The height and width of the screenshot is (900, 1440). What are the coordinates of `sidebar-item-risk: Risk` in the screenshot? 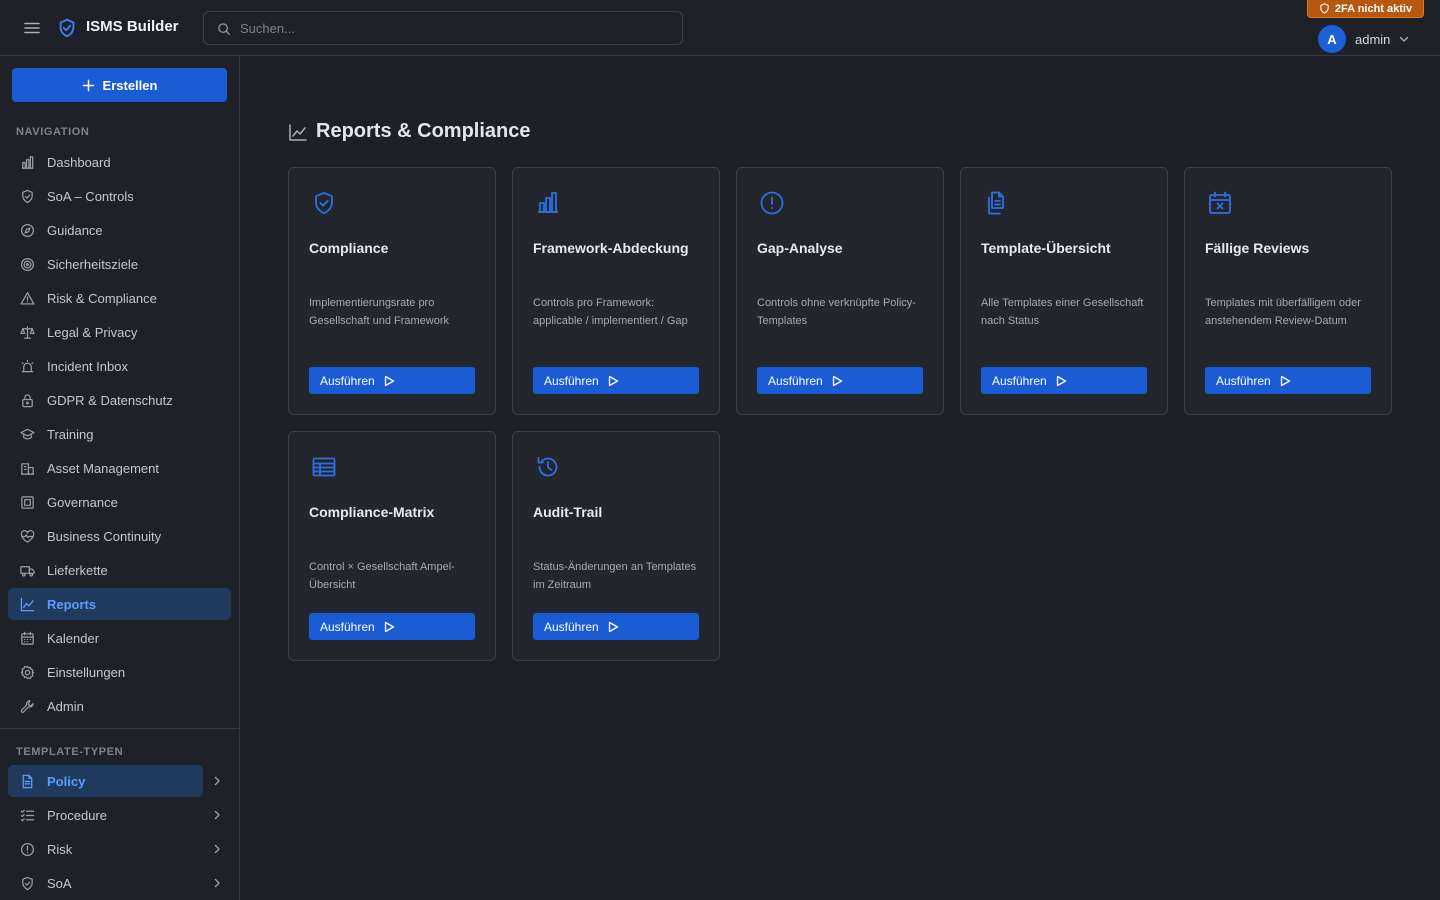 It's located at (105, 849).